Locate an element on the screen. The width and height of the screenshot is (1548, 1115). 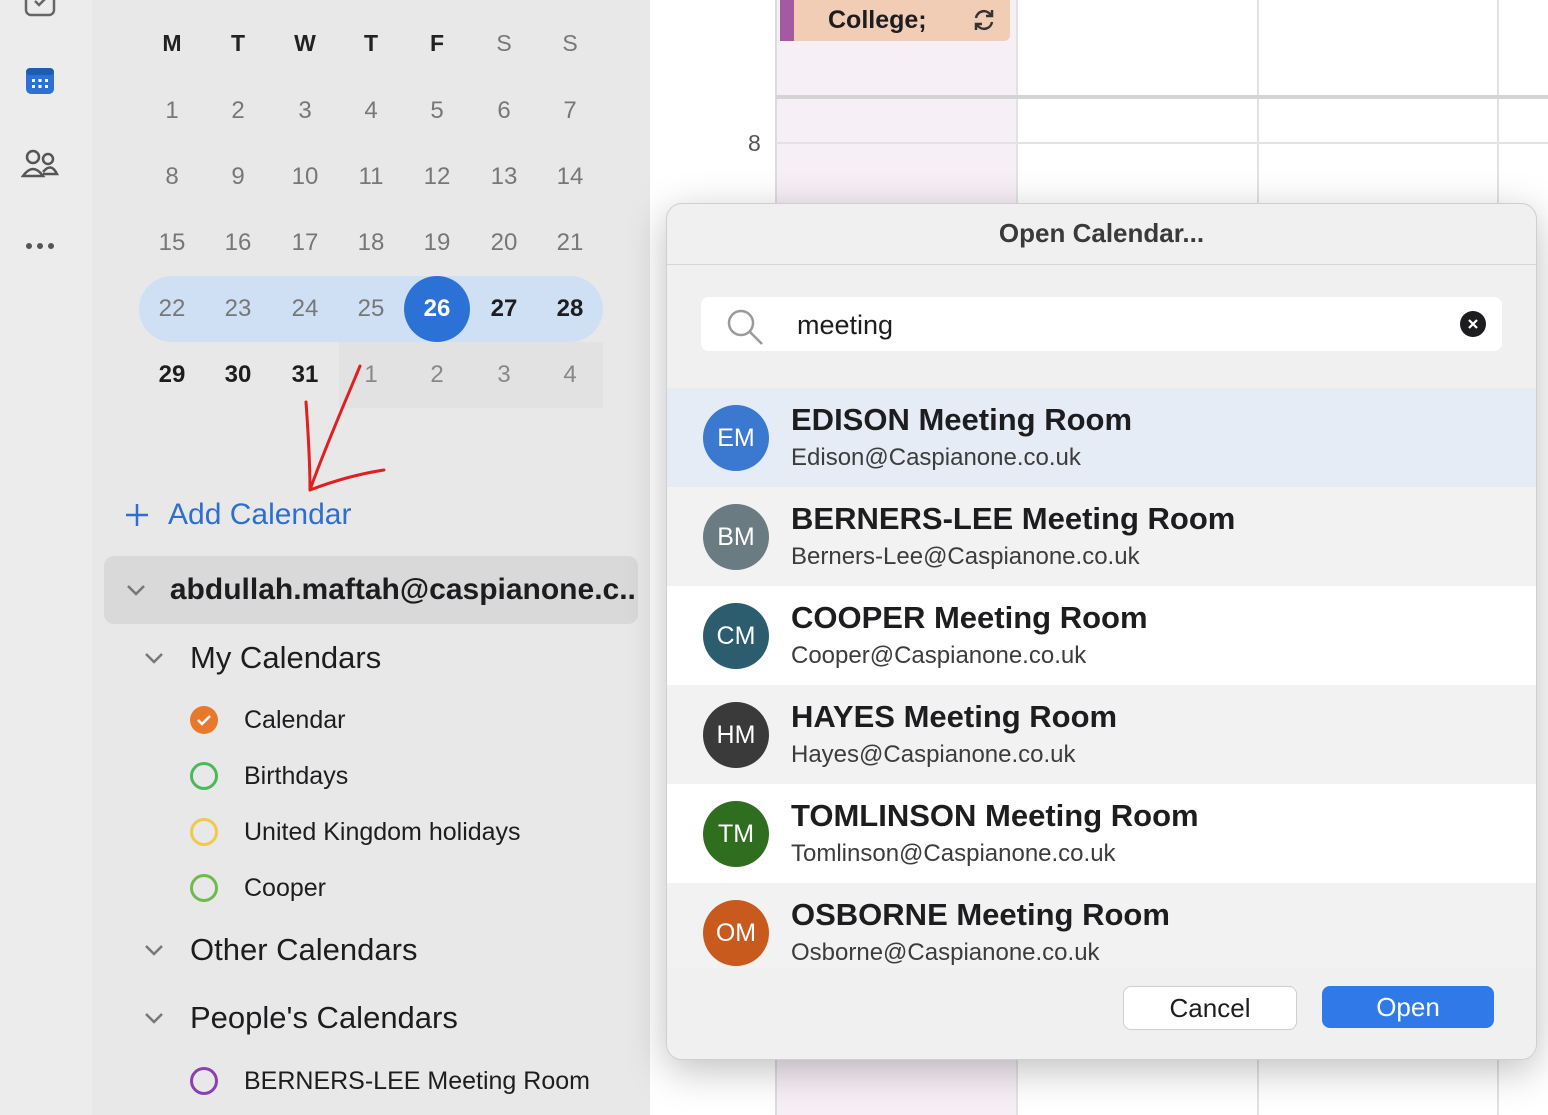
more-icon is located at coordinates (40, 246).